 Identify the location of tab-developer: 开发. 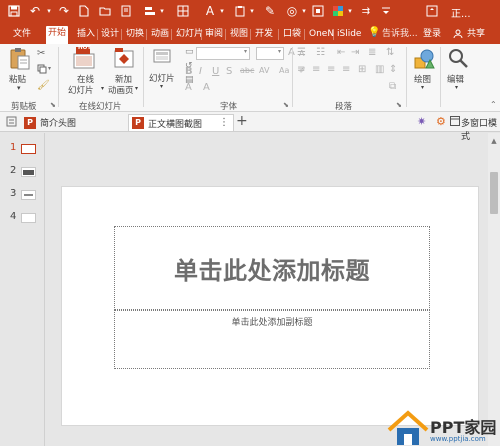
(264, 35).